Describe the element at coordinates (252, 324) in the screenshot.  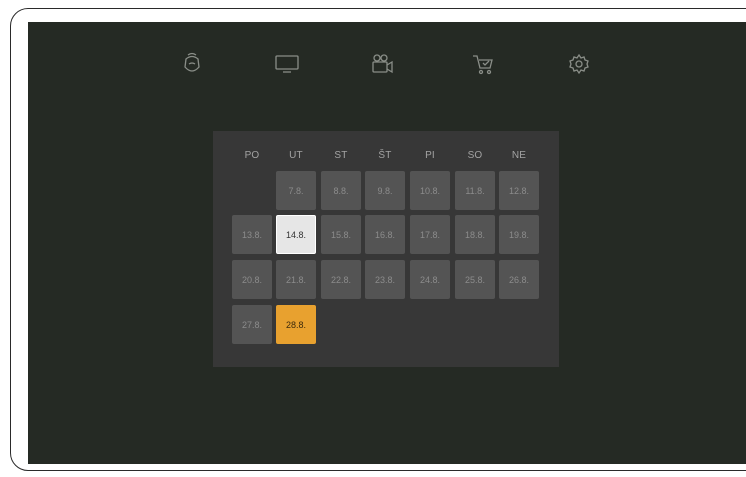
I see `calendar-day: 27.8.` at that location.